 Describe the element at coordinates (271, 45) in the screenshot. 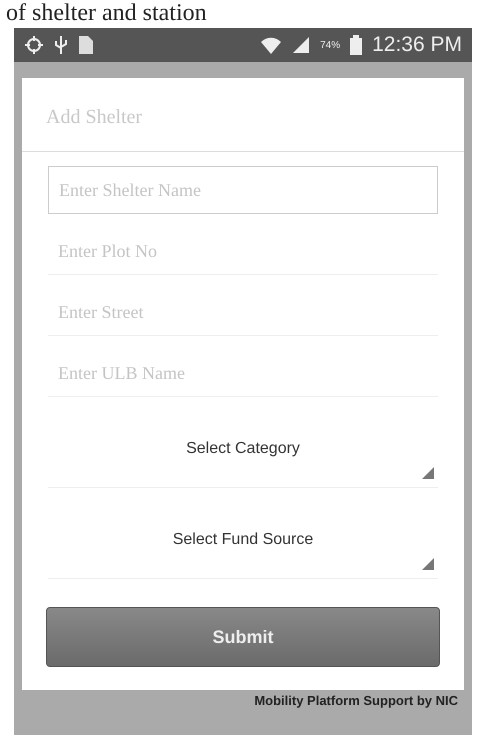

I see `wifi-icon` at that location.